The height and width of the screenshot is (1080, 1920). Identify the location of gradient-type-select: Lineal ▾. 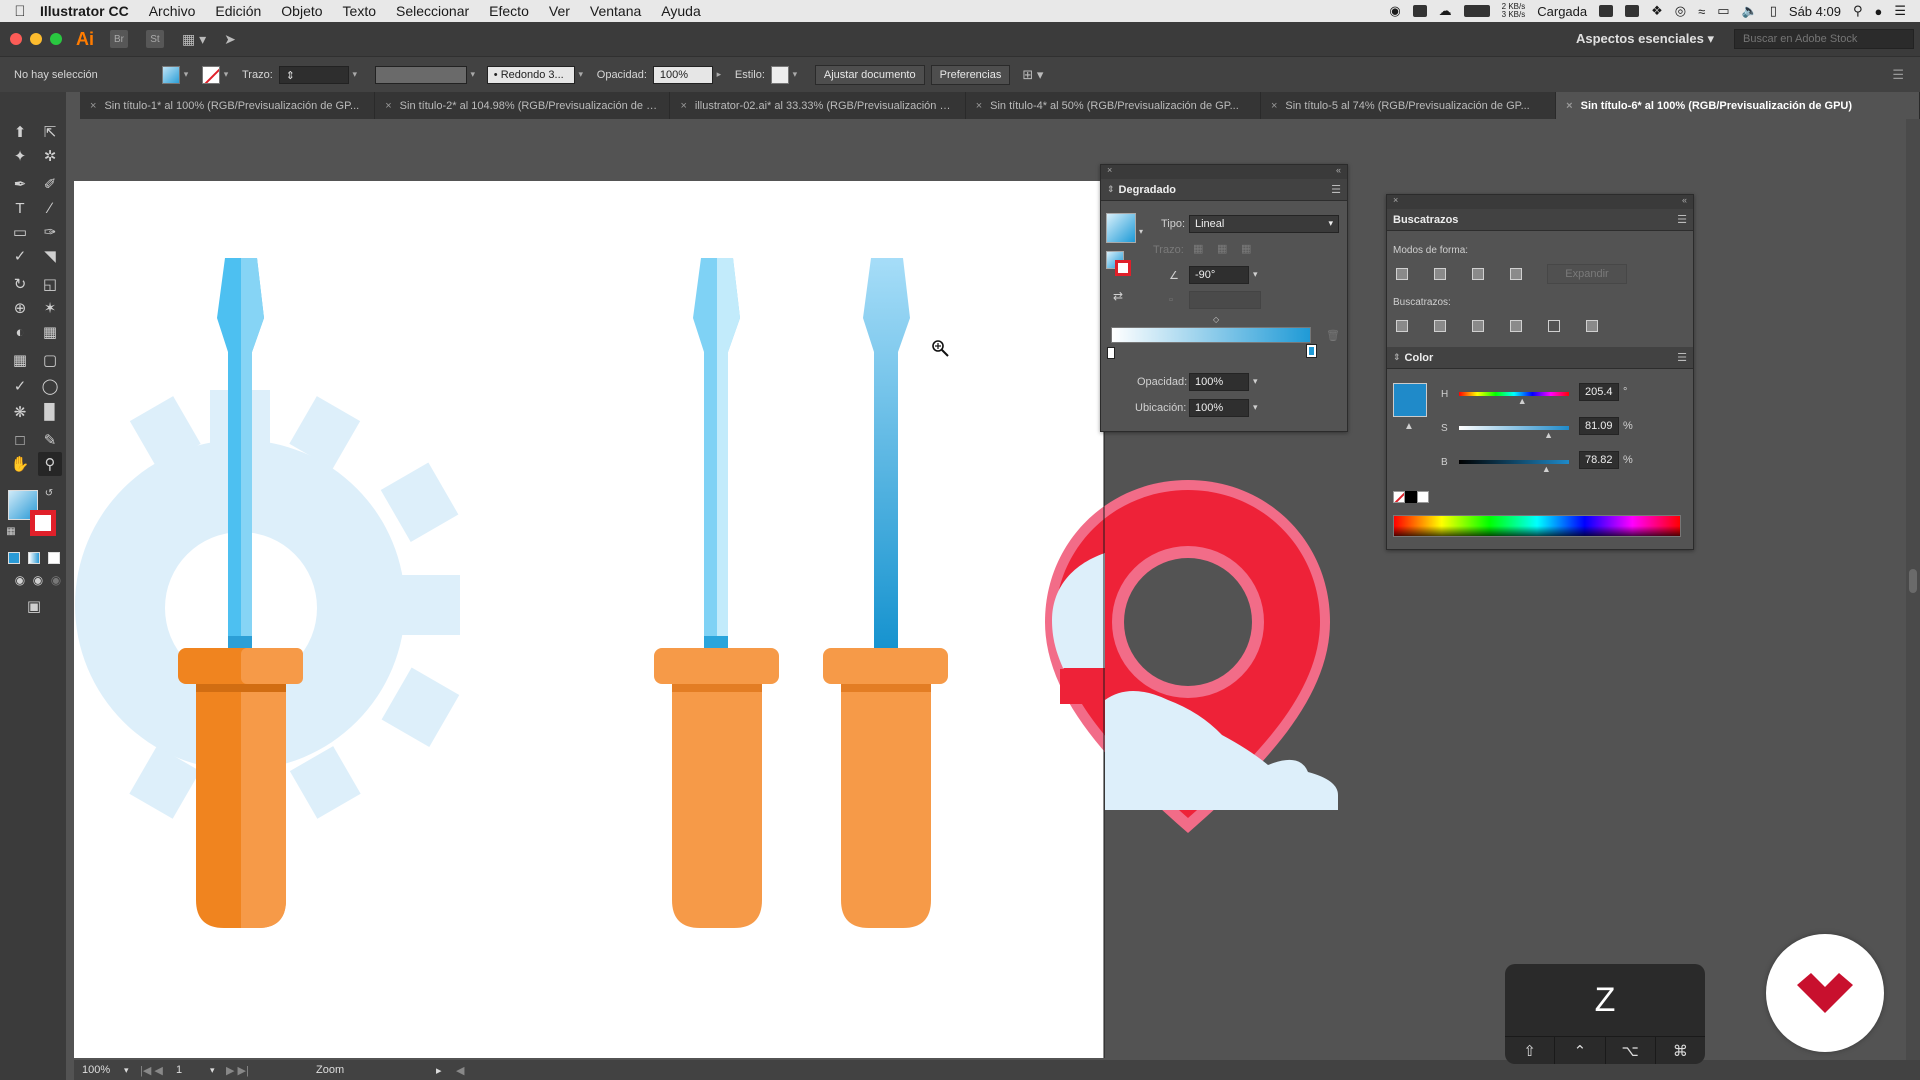
(1264, 224).